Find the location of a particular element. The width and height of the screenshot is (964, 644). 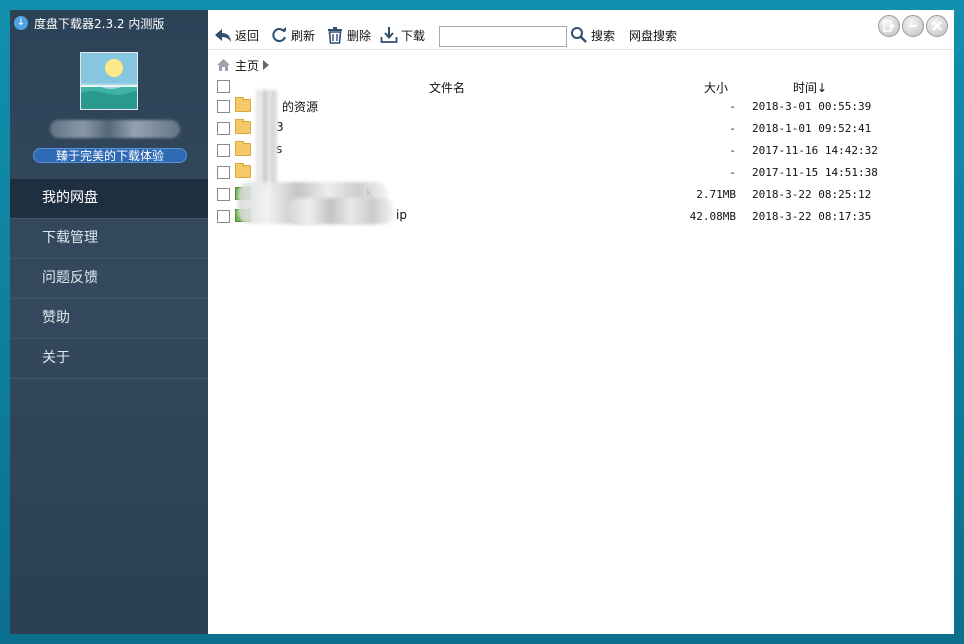

column-header-size: 大小 is located at coordinates (716, 87).